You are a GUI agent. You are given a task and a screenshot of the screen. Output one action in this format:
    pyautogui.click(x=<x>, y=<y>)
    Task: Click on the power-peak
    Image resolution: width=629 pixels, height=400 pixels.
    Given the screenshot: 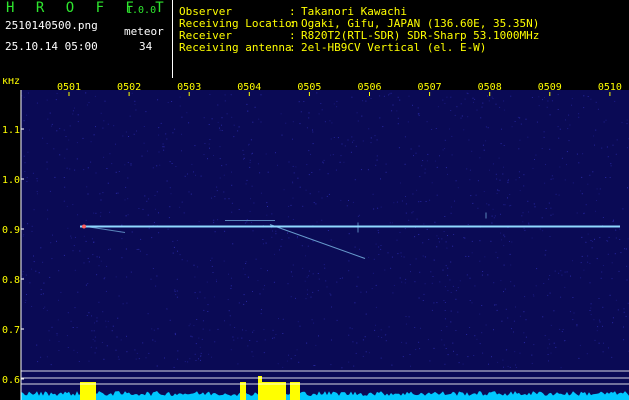 What is the action you would take?
    pyautogui.click(x=295, y=391)
    